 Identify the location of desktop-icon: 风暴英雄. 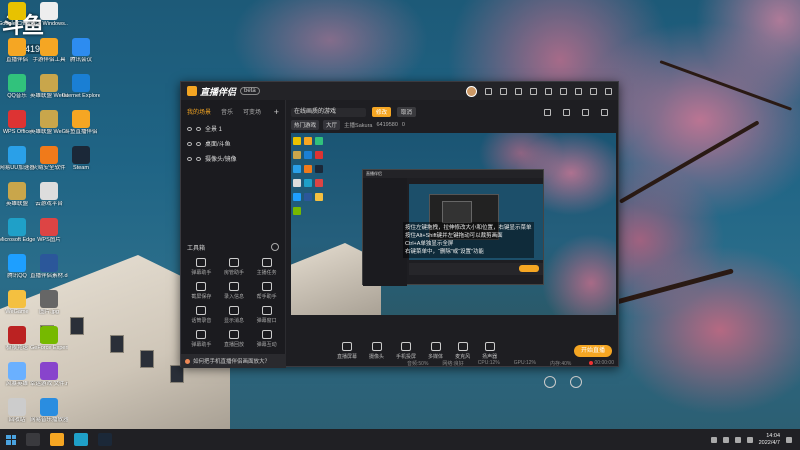
(17, 374).